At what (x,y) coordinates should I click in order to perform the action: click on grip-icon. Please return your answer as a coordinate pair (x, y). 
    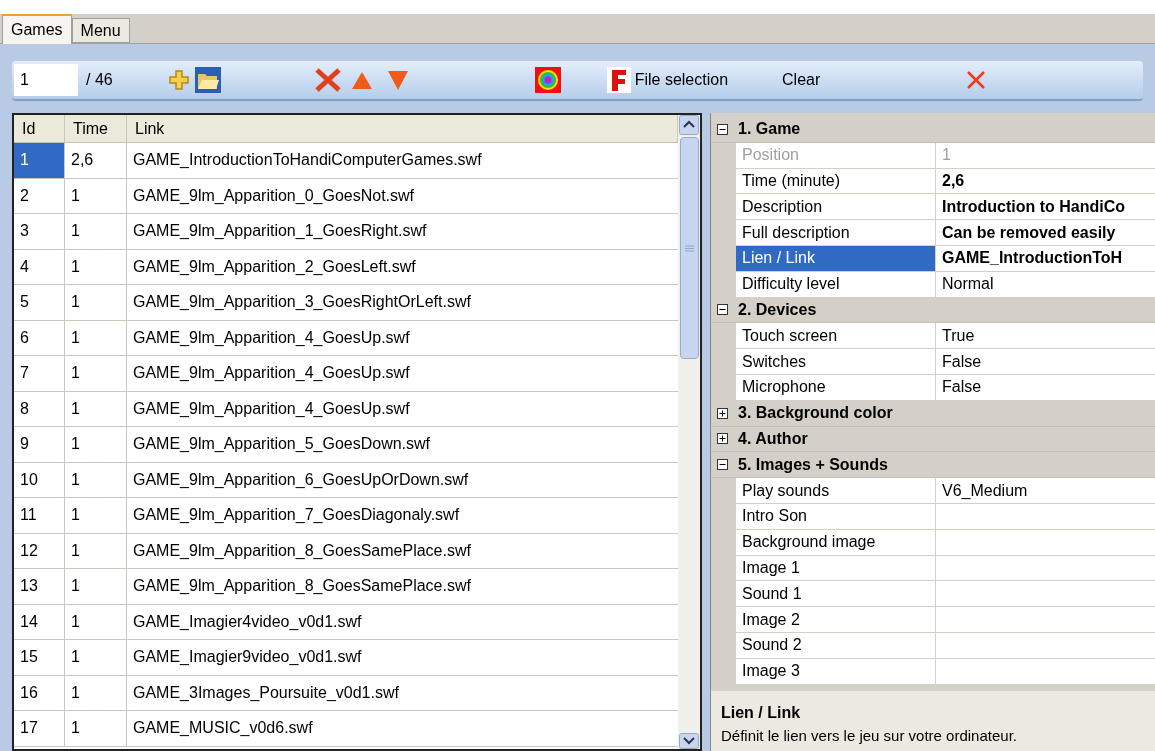
    Looking at the image, I should click on (689, 248).